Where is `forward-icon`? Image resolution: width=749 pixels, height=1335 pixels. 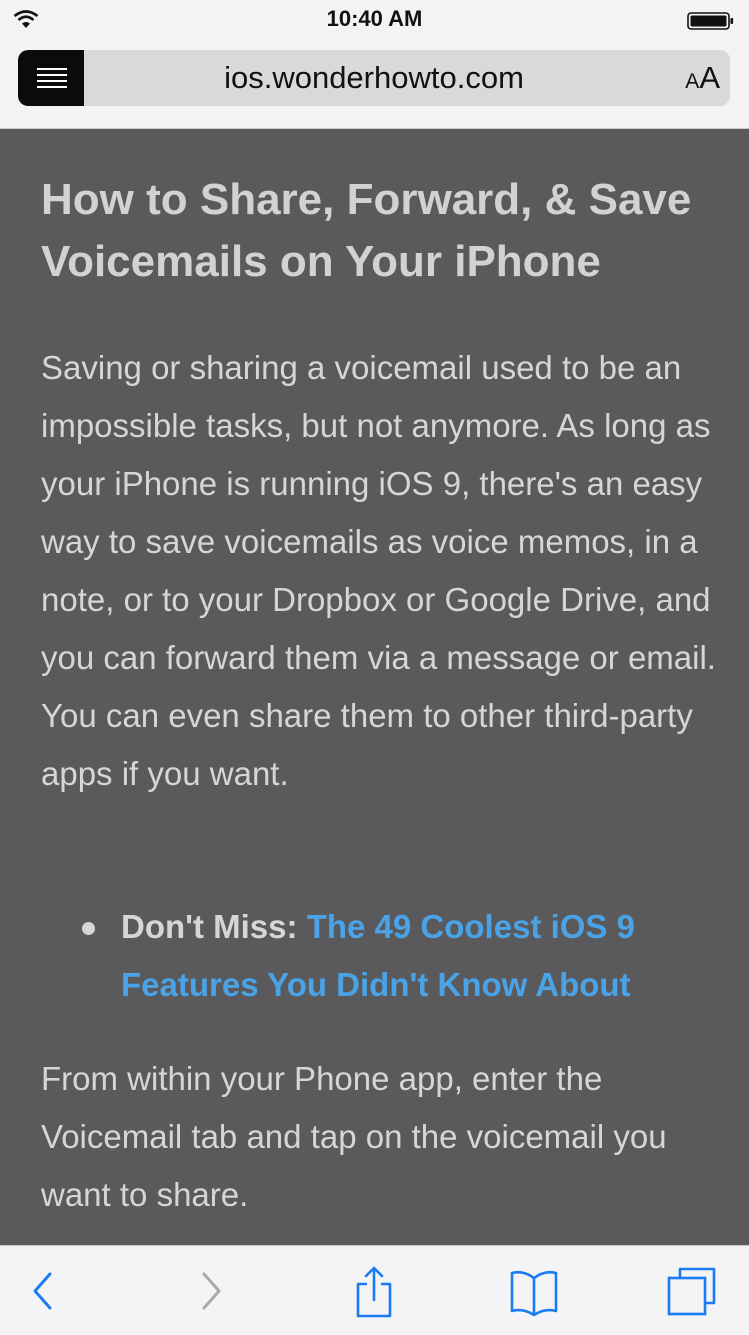 forward-icon is located at coordinates (211, 1291).